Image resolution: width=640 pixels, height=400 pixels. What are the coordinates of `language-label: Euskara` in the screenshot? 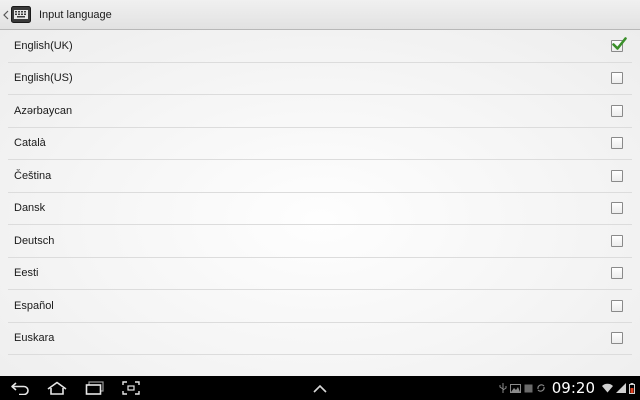 It's located at (34, 338).